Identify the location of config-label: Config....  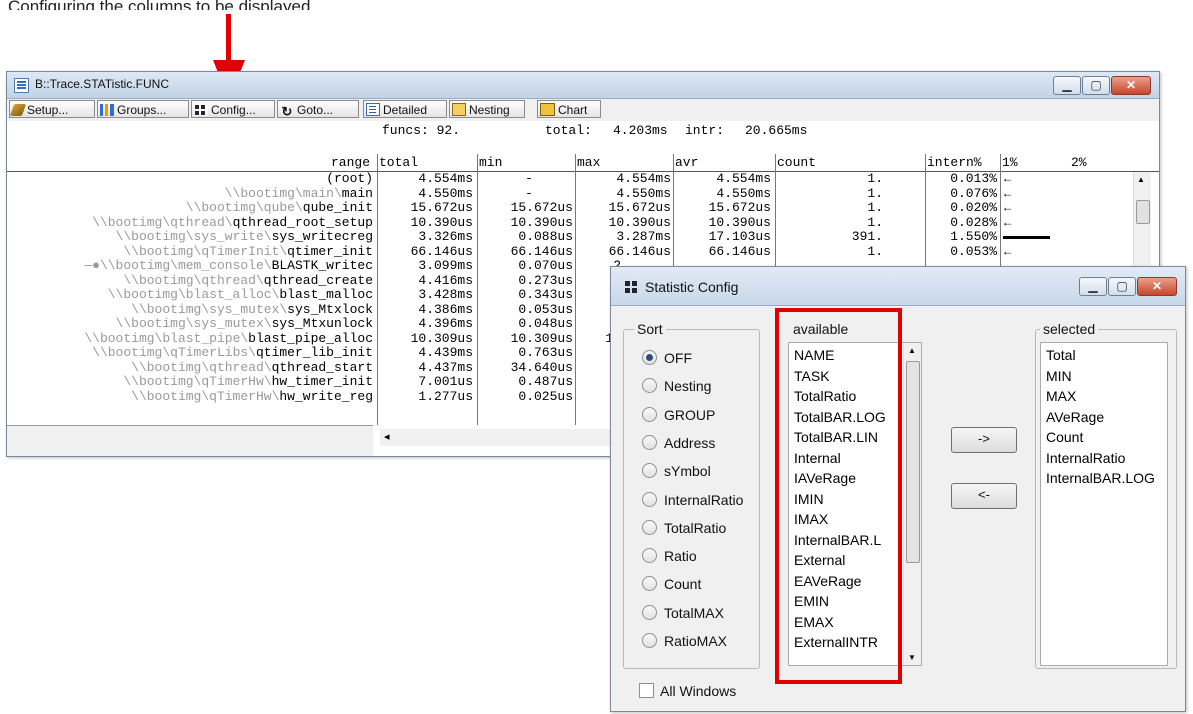
(233, 110).